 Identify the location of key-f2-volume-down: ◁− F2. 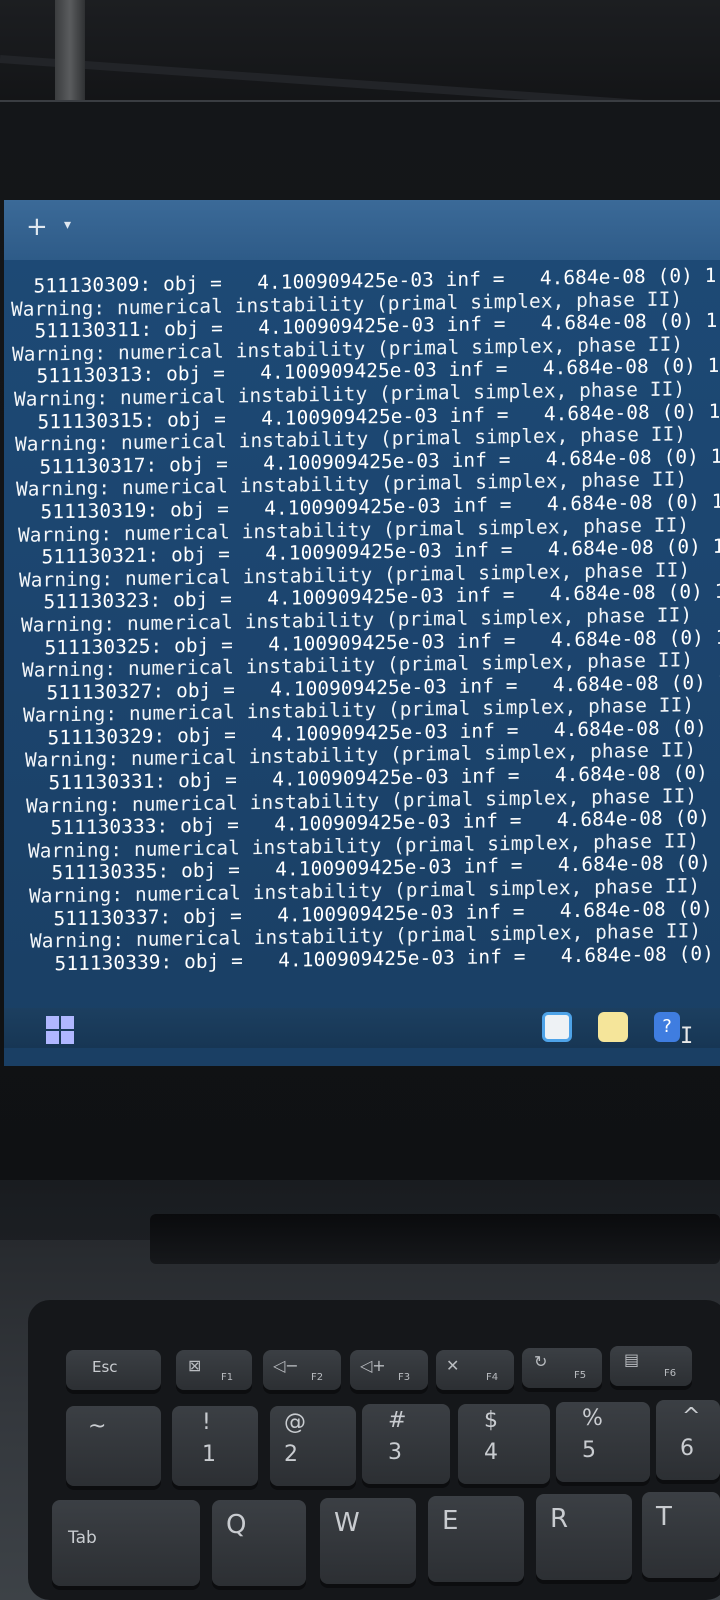
(302, 1370).